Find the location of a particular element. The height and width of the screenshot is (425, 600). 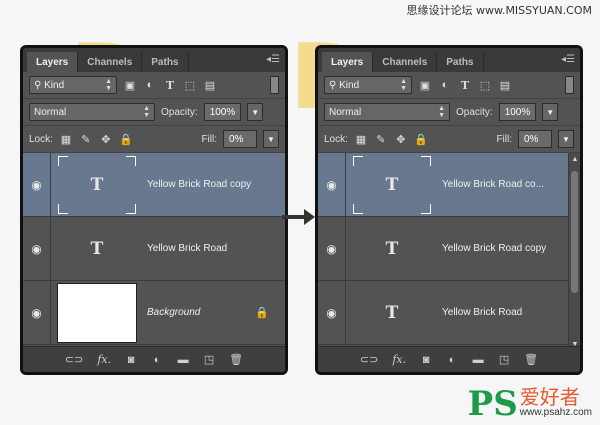

scrollbar-thumb is located at coordinates (574, 232).